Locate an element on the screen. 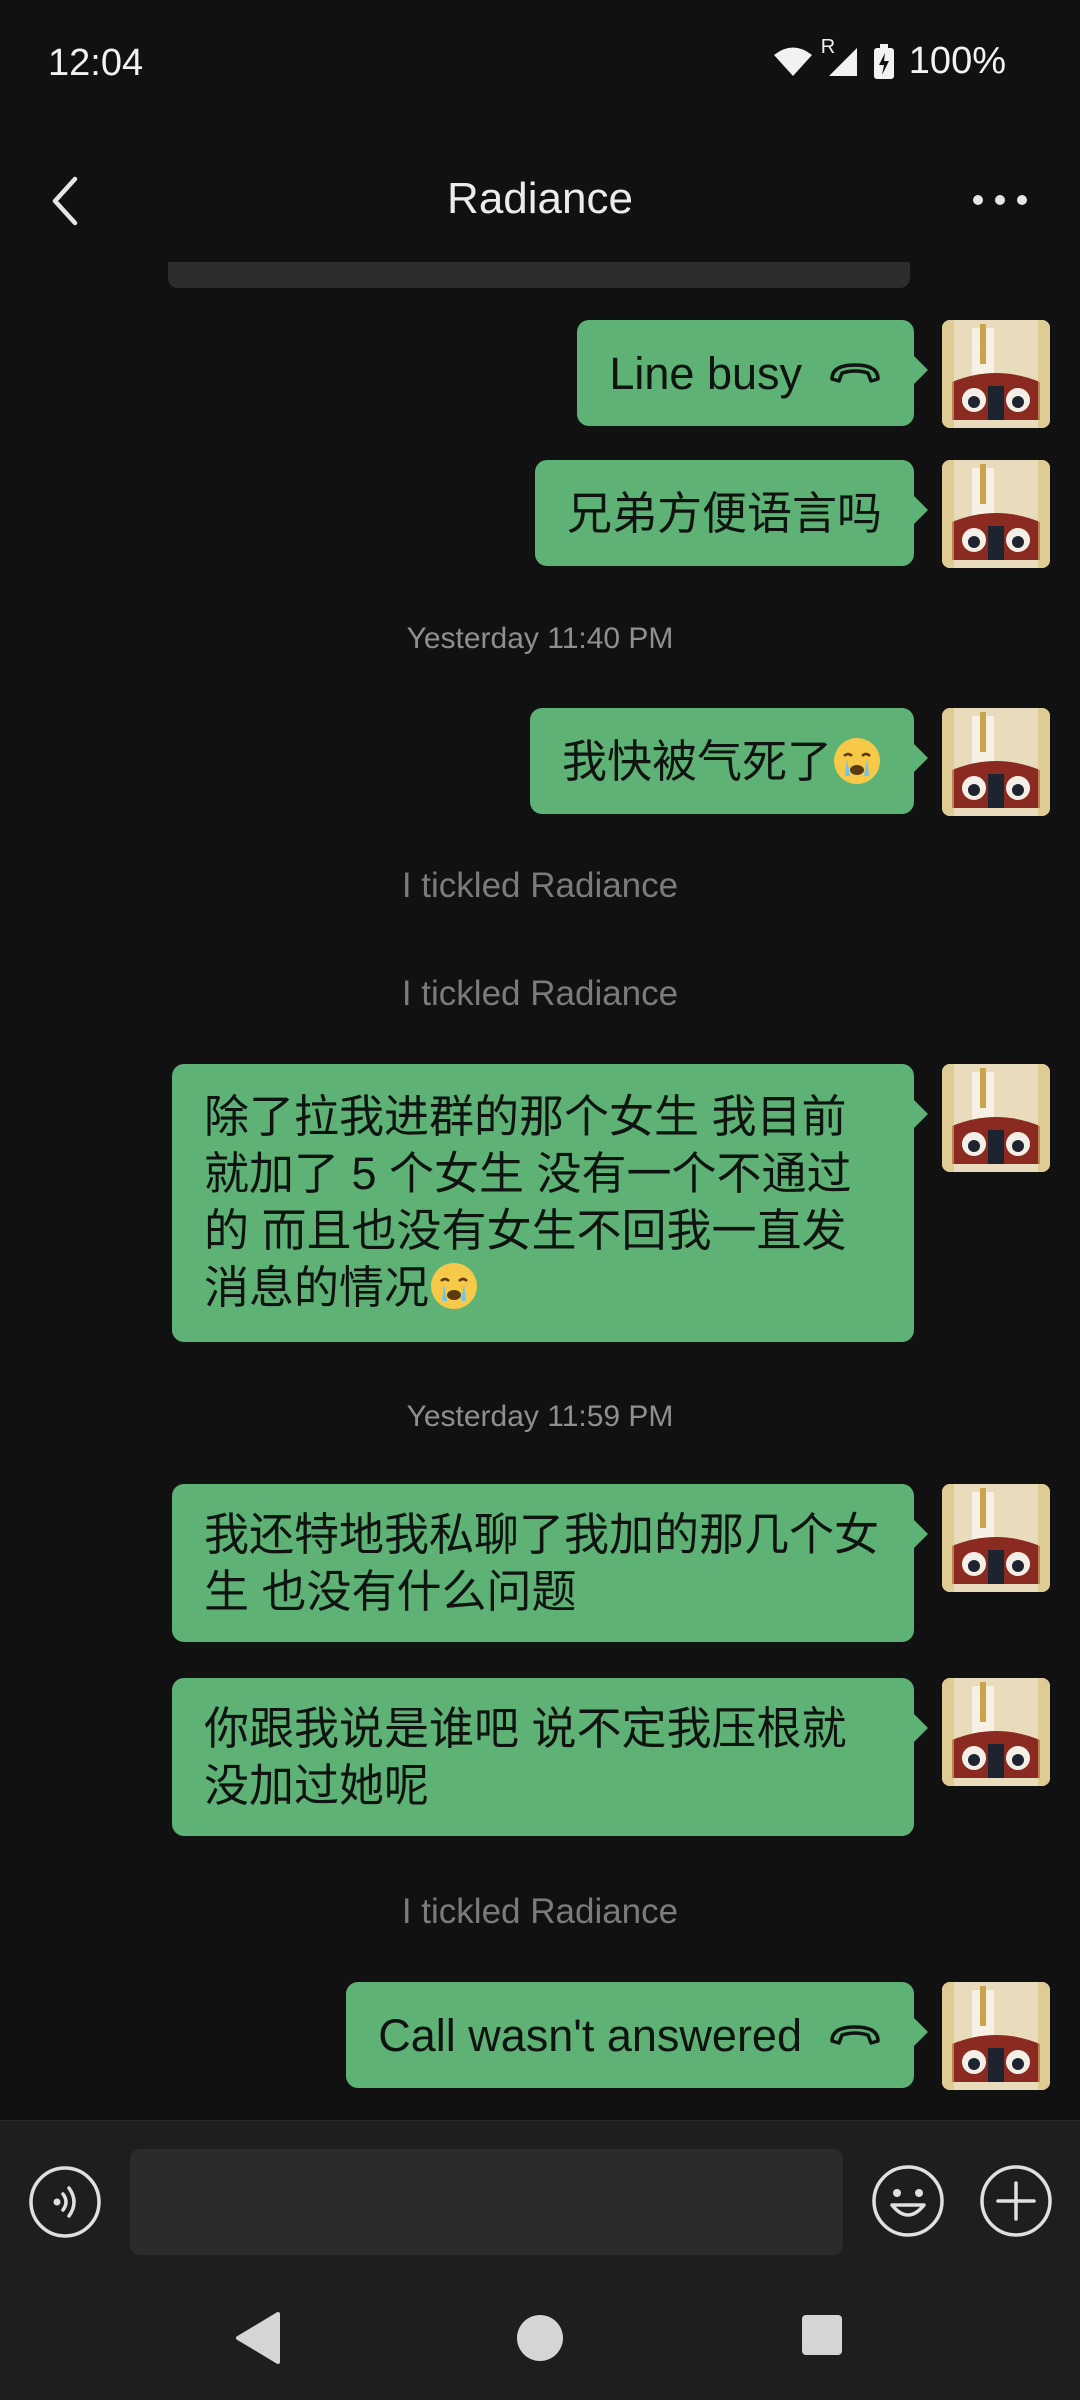 This screenshot has height=2400, width=1080. message-bubble: 我快被气死了 is located at coordinates (729, 761).